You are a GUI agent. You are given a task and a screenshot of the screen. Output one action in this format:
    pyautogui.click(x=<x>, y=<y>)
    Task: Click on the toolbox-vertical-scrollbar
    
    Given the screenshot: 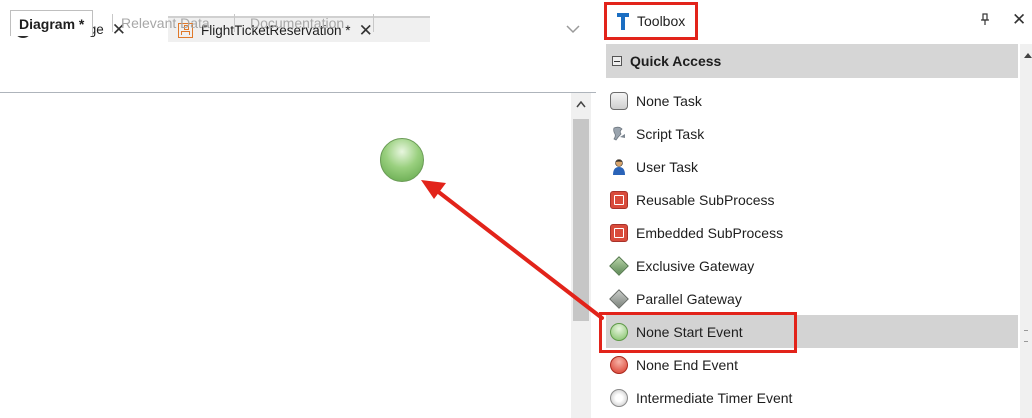 What is the action you would take?
    pyautogui.click(x=1026, y=231)
    